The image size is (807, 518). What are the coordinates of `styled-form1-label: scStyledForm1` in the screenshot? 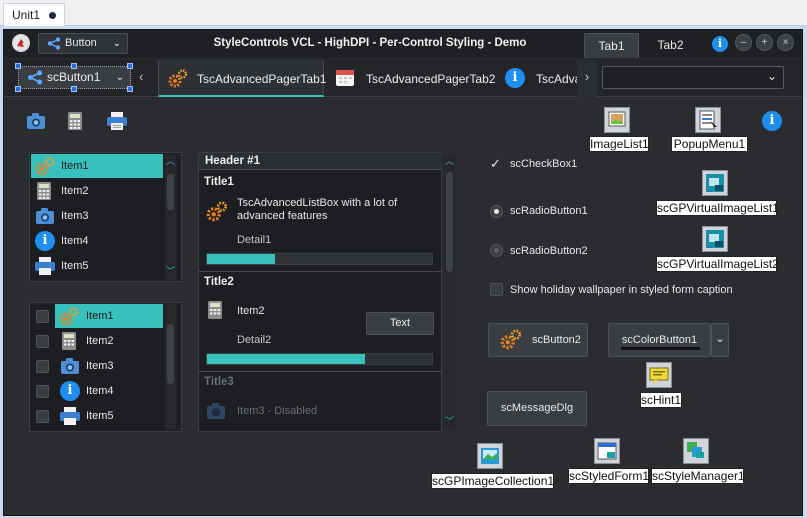 It's located at (608, 476).